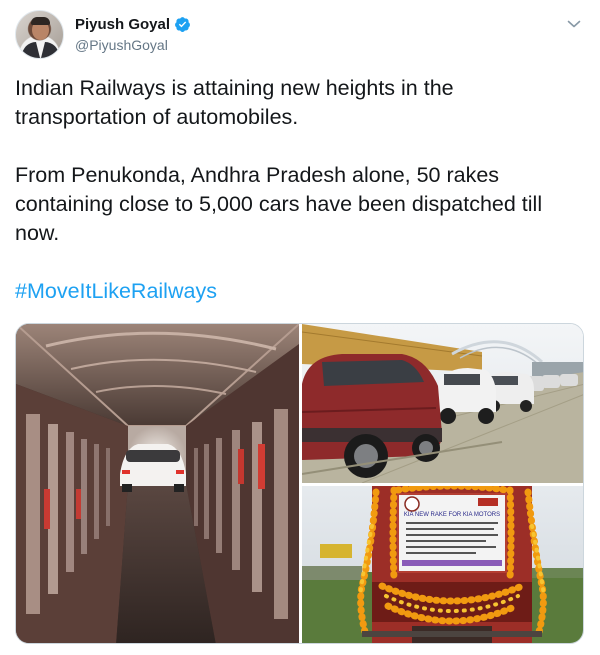 This screenshot has width=600, height=655. I want to click on verified-badge-icon, so click(182, 24).